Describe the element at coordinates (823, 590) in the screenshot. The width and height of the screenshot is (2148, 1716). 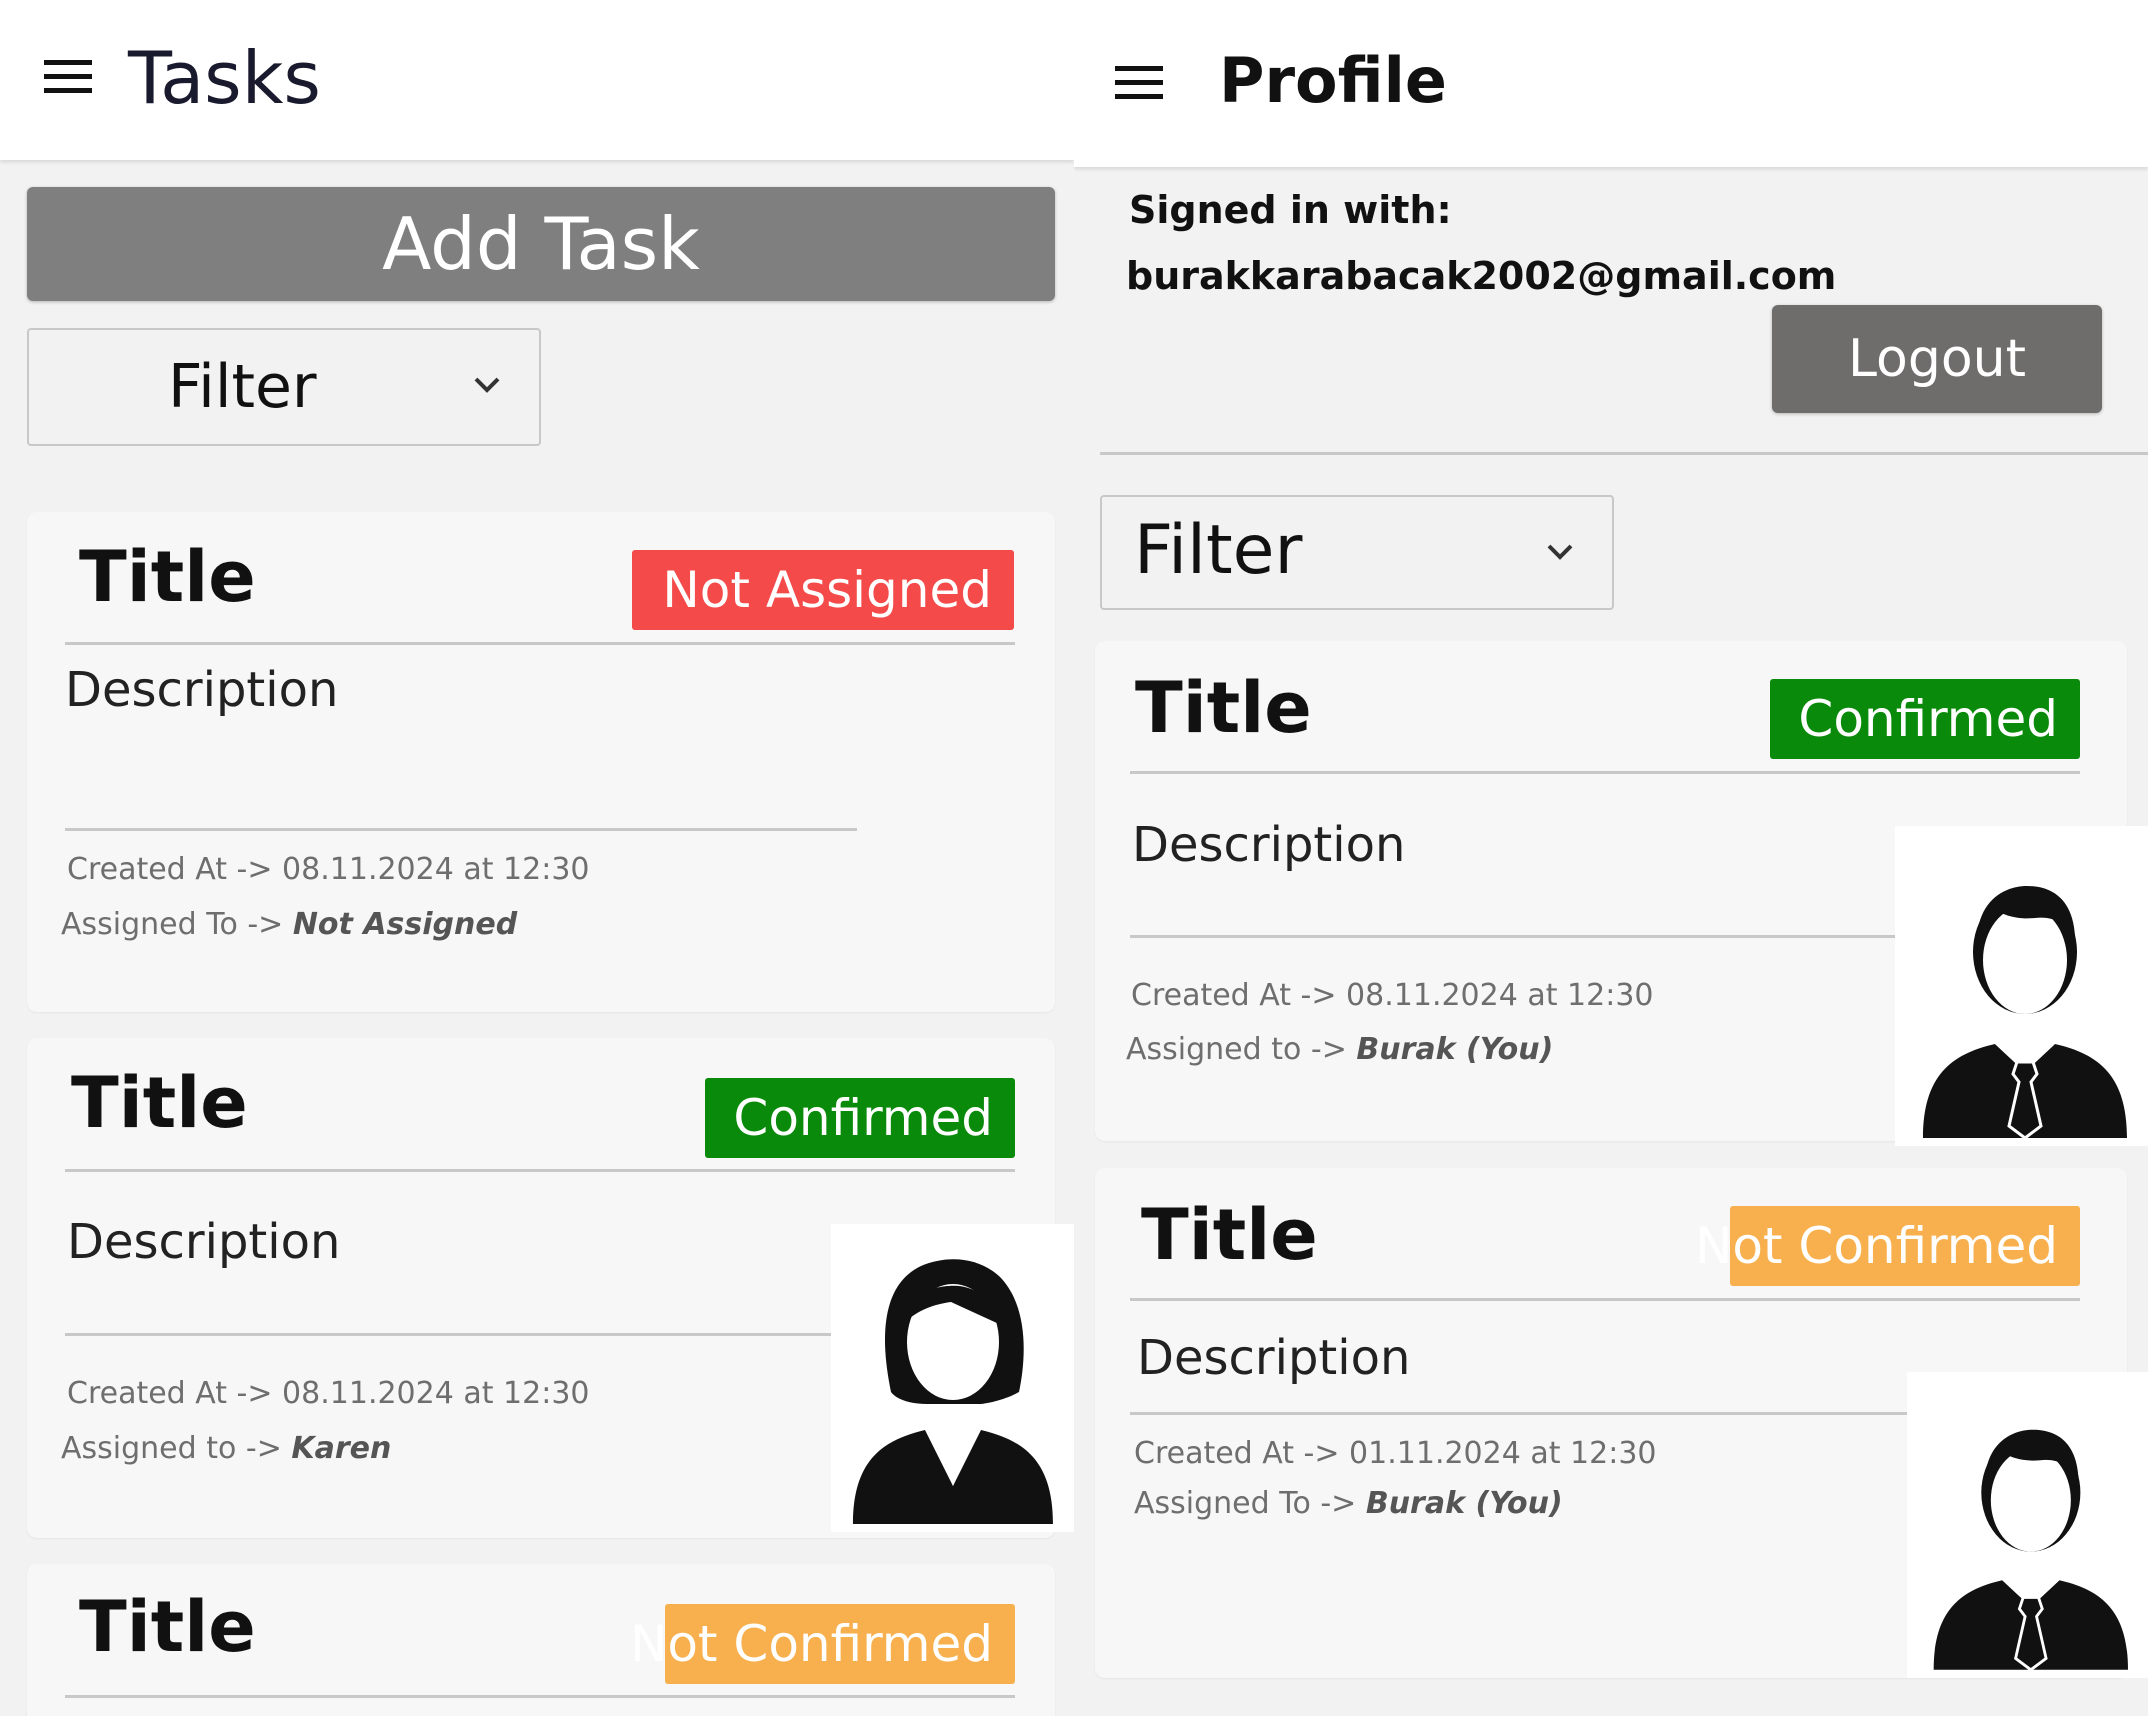
I see `status-badge: Not Assigned` at that location.